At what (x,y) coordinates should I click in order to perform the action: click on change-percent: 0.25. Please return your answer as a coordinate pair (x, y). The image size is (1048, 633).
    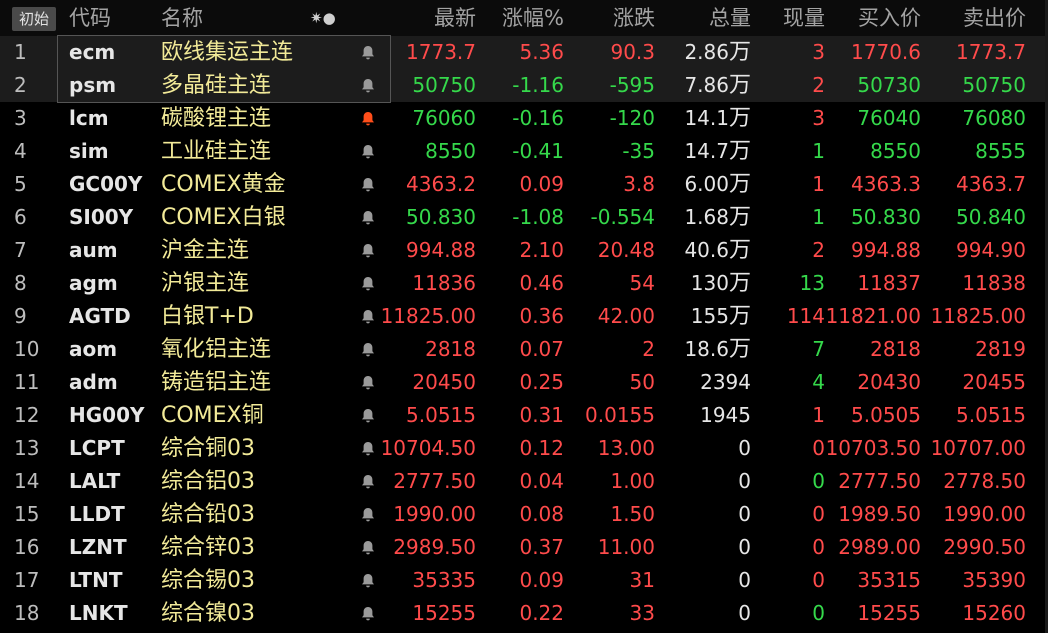
    Looking at the image, I should click on (541, 382).